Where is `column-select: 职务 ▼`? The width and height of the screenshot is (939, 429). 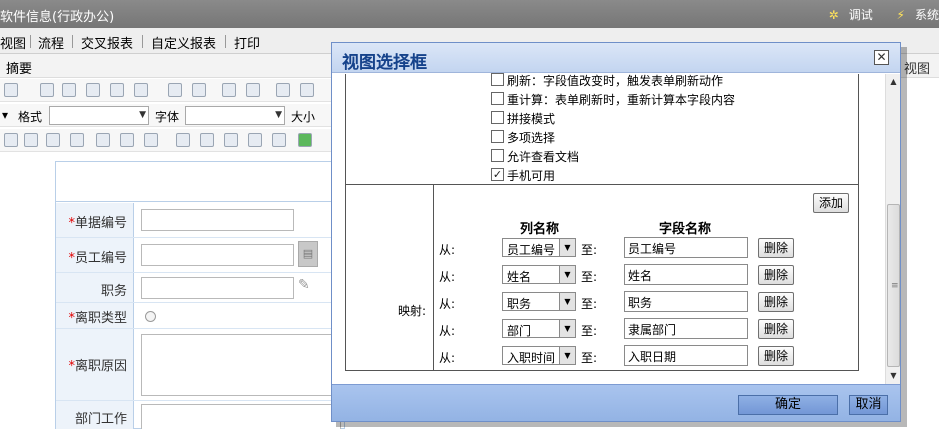
column-select: 职务 ▼ is located at coordinates (539, 301).